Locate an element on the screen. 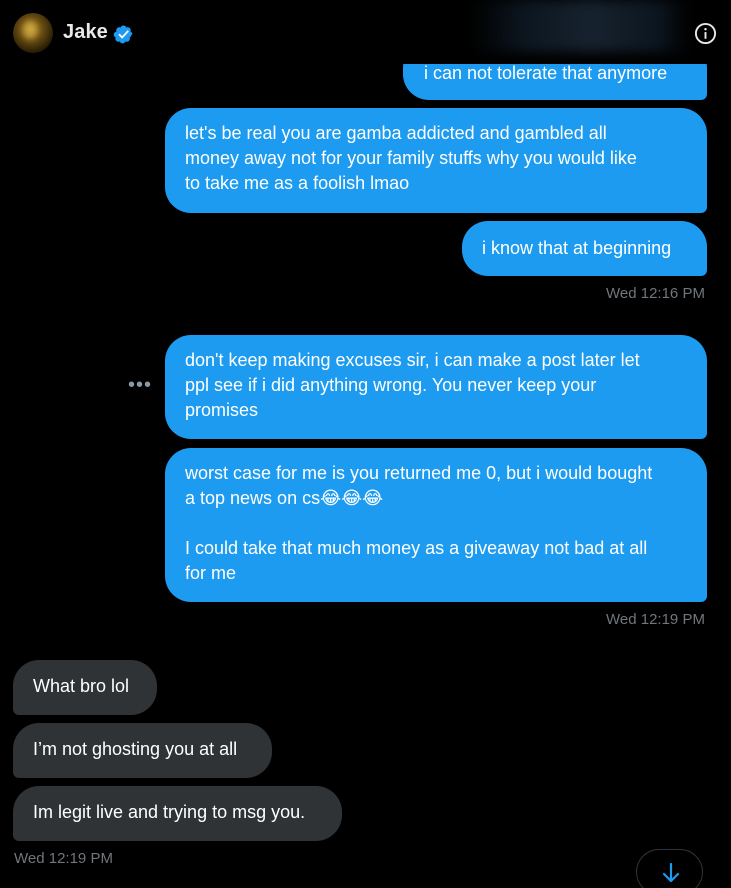 This screenshot has width=731, height=888. message-outgoing: i know that at beginning is located at coordinates (584, 248).